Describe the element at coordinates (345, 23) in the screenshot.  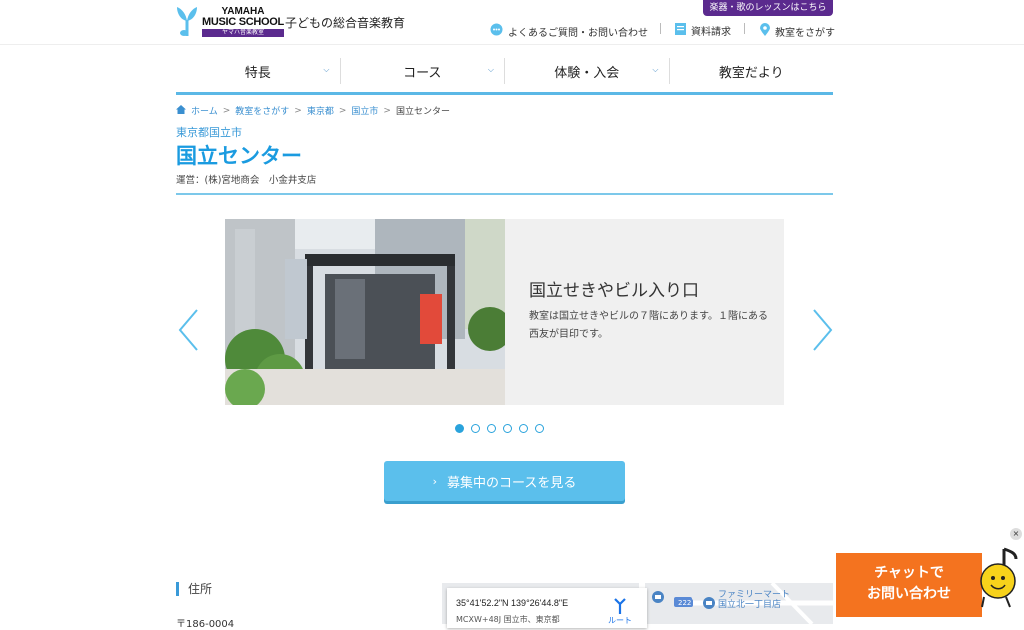
I see `site-tagline: 子どもの総合音楽教育` at that location.